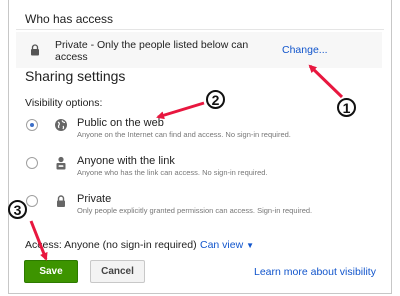 Image resolution: width=400 pixels, height=296 pixels. Describe the element at coordinates (120, 123) in the screenshot. I see `option-title: Public on the web` at that location.